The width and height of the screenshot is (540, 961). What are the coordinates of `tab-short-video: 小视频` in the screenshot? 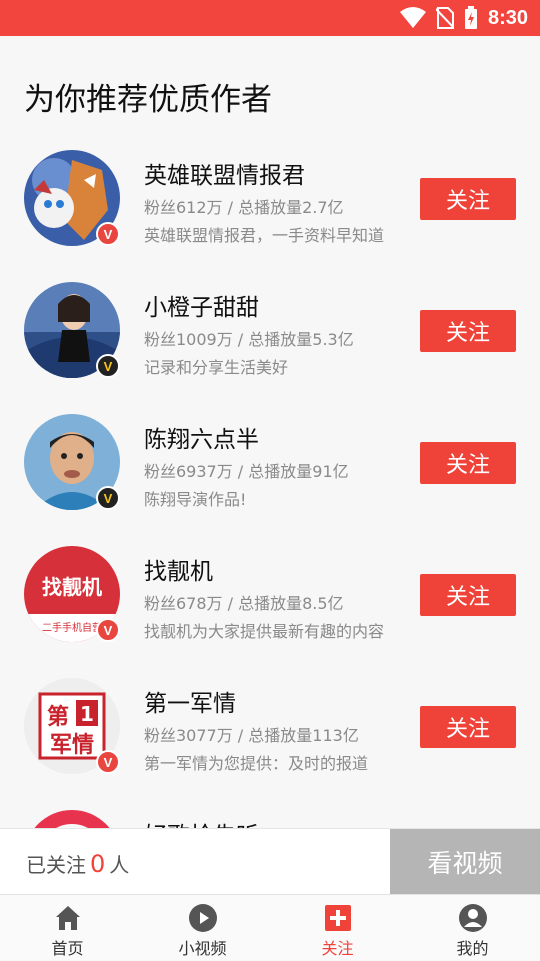 It's located at (202, 928).